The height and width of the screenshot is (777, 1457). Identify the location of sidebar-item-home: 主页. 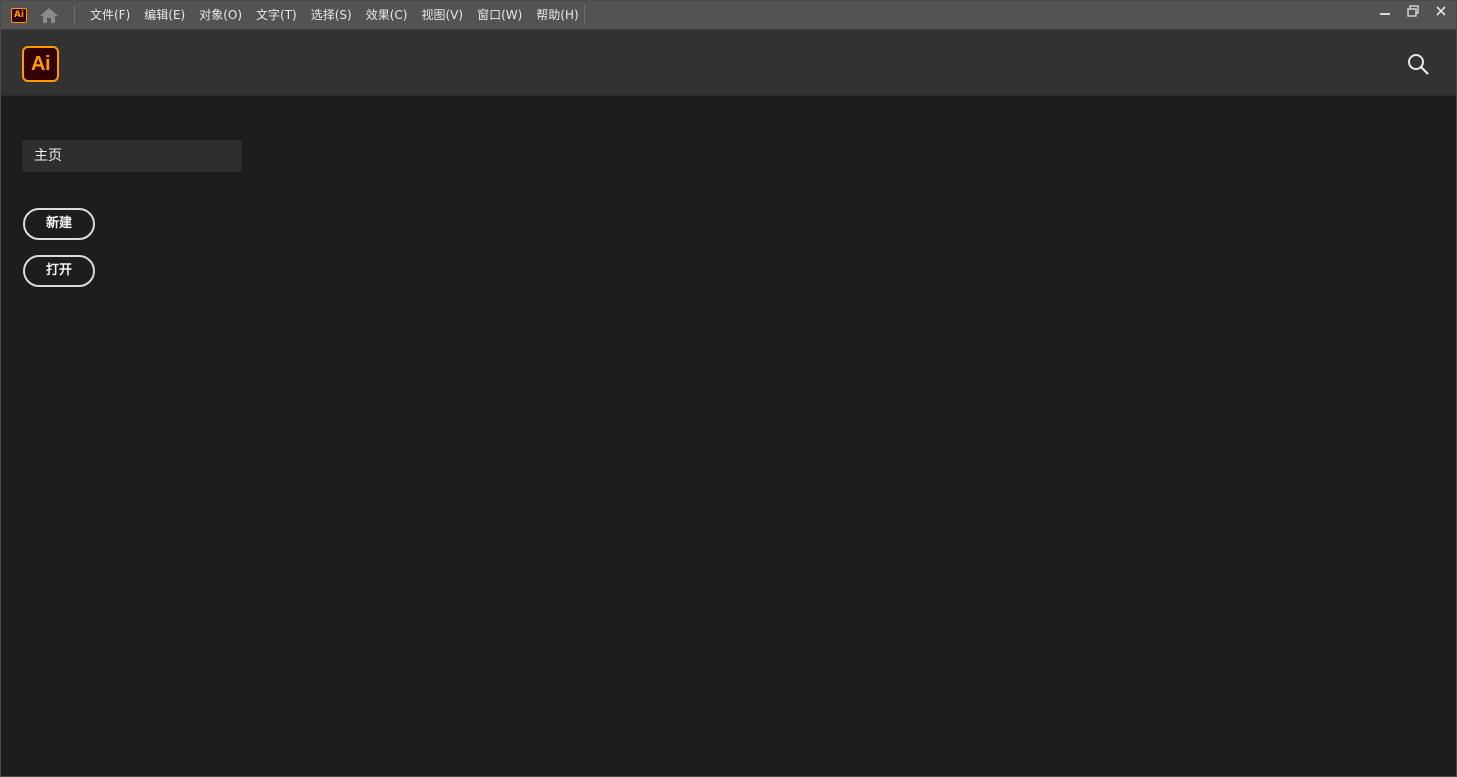
(132, 156).